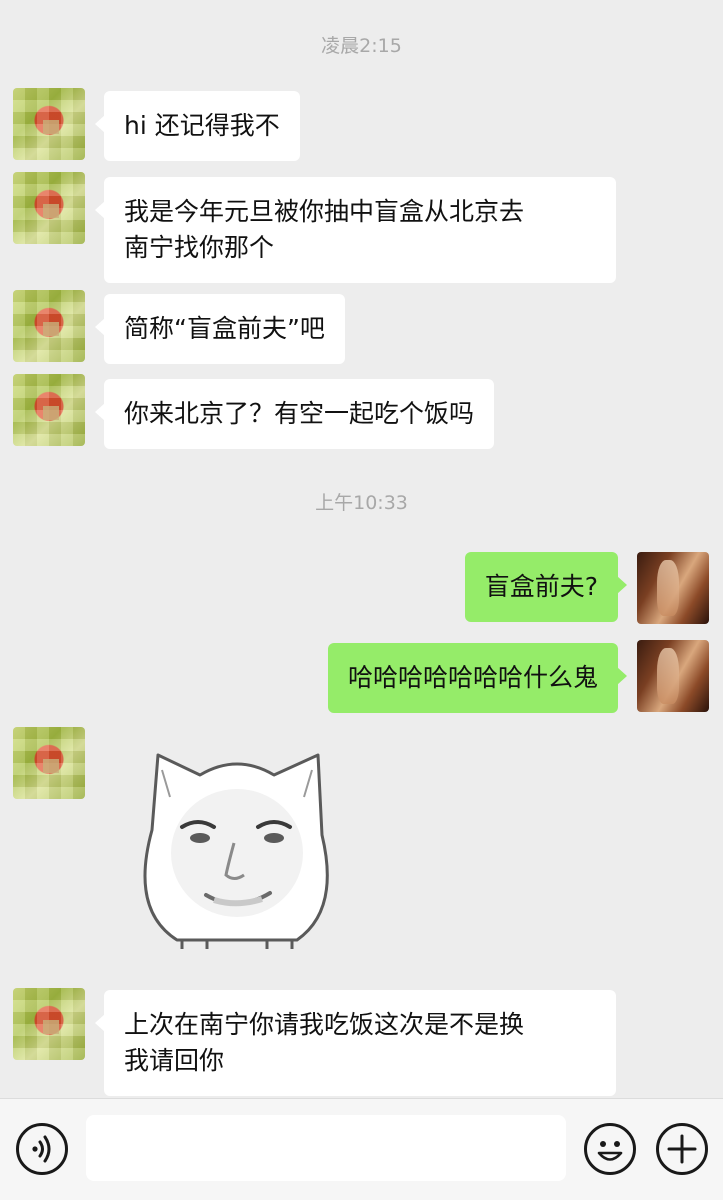  I want to click on plus-button, so click(682, 1149).